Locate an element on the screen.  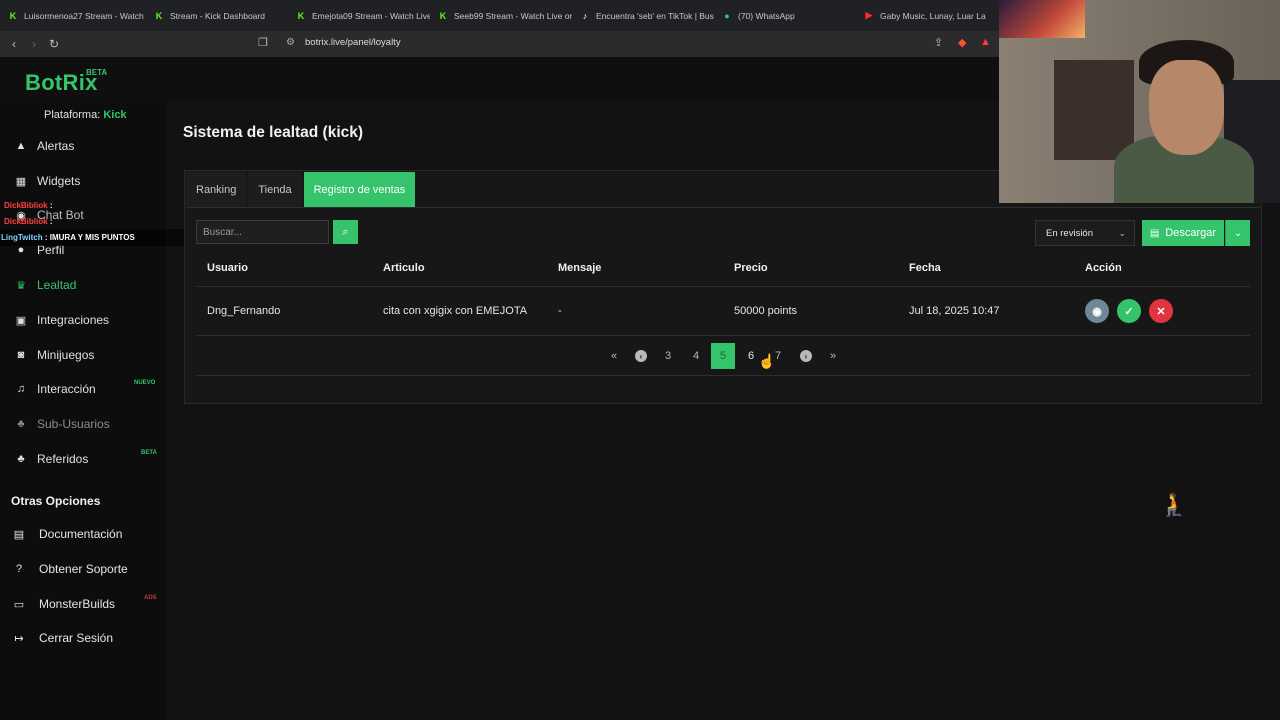
sidebar-item-interaccion: ♫ Interacción is located at coordinates (83, 389).